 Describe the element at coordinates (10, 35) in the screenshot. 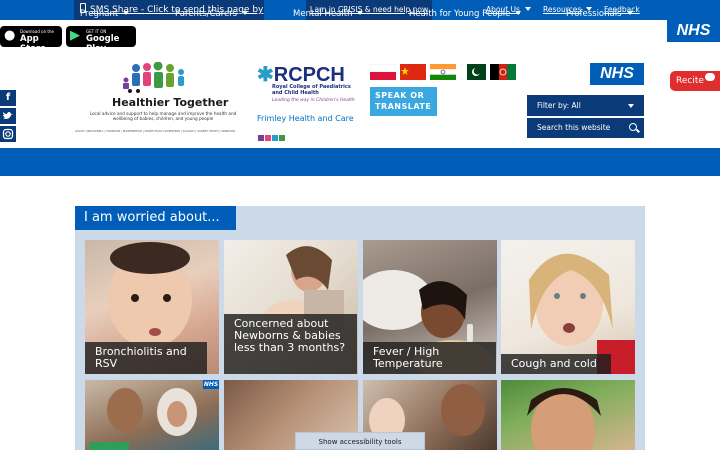

I see `apple-icon: ●` at that location.